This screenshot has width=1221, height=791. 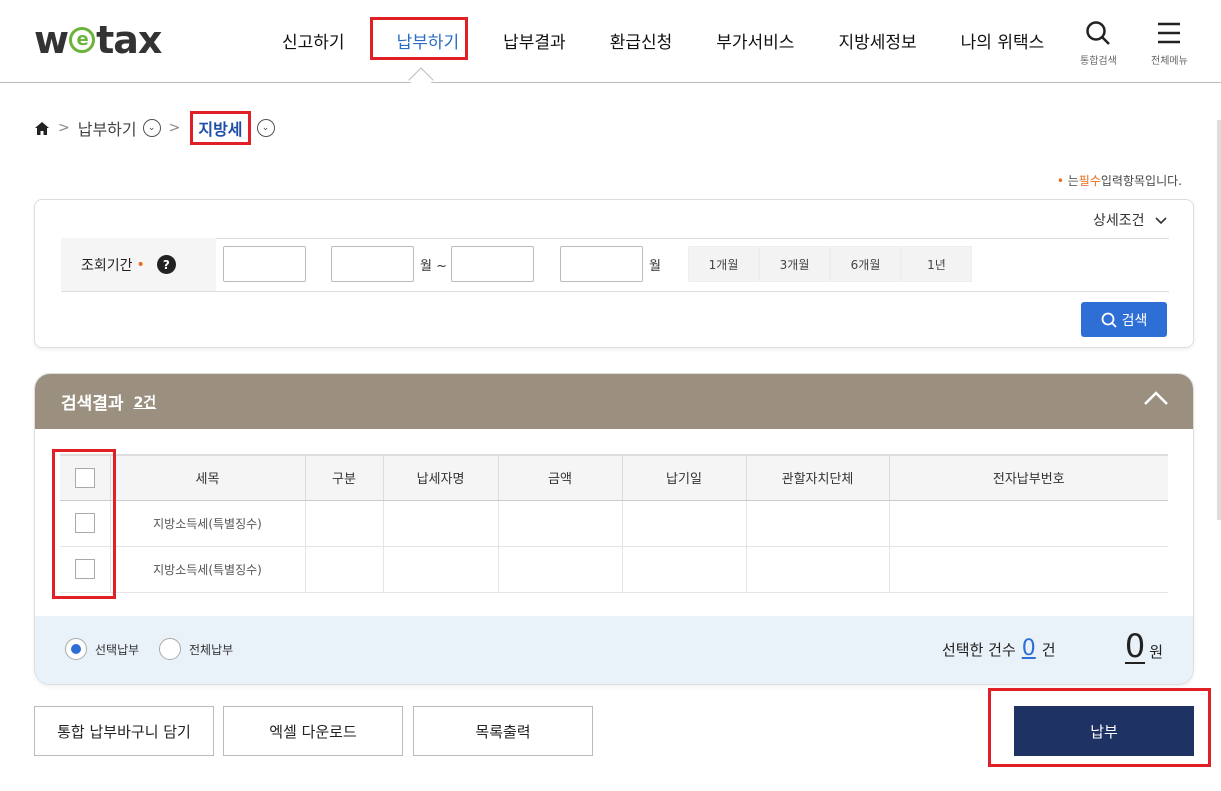 What do you see at coordinates (1219, 320) in the screenshot?
I see `scrollbar` at bounding box center [1219, 320].